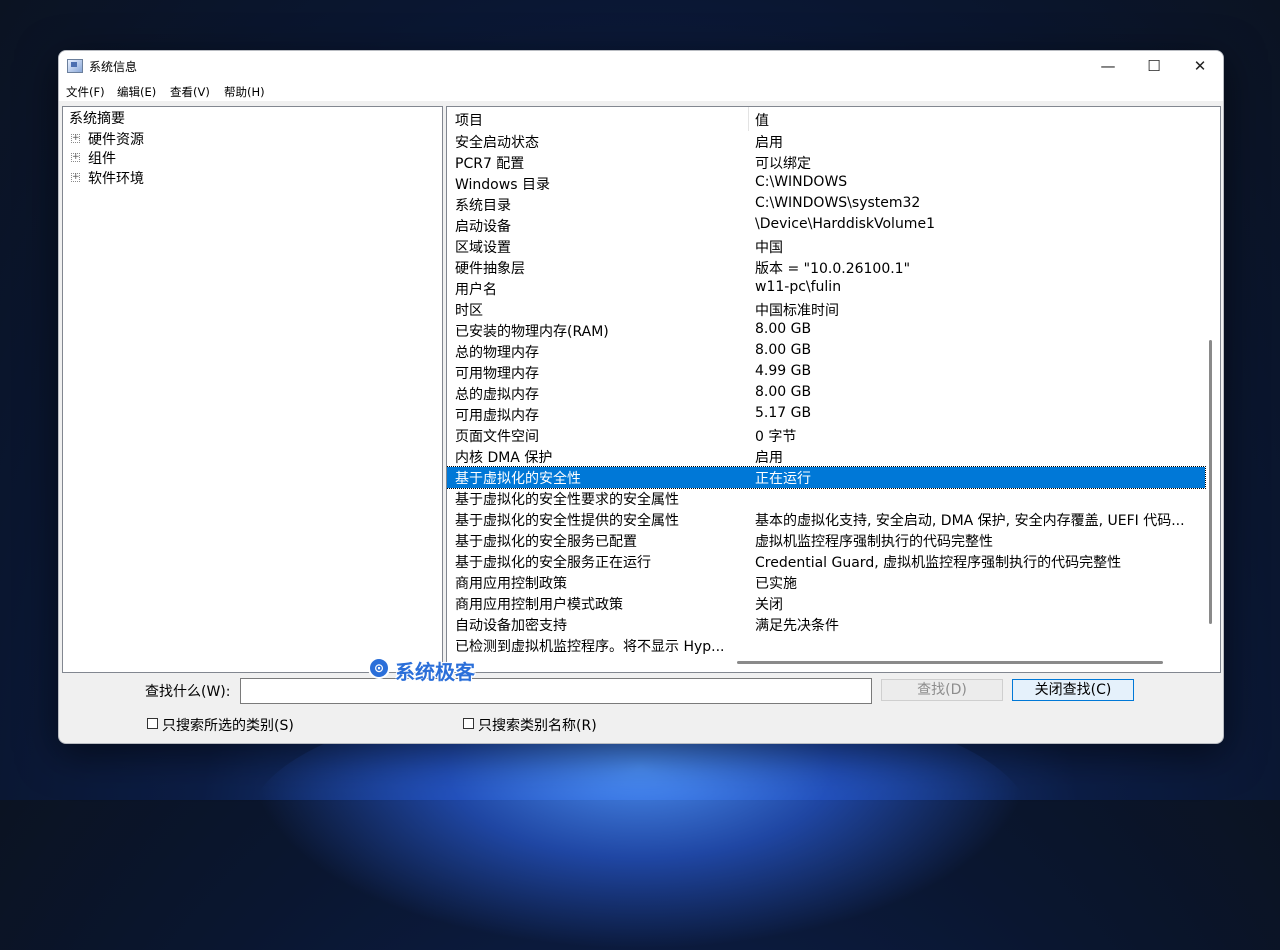 The width and height of the screenshot is (1280, 950). What do you see at coordinates (769, 605) in the screenshot?
I see `row-value-cell: 关闭` at bounding box center [769, 605].